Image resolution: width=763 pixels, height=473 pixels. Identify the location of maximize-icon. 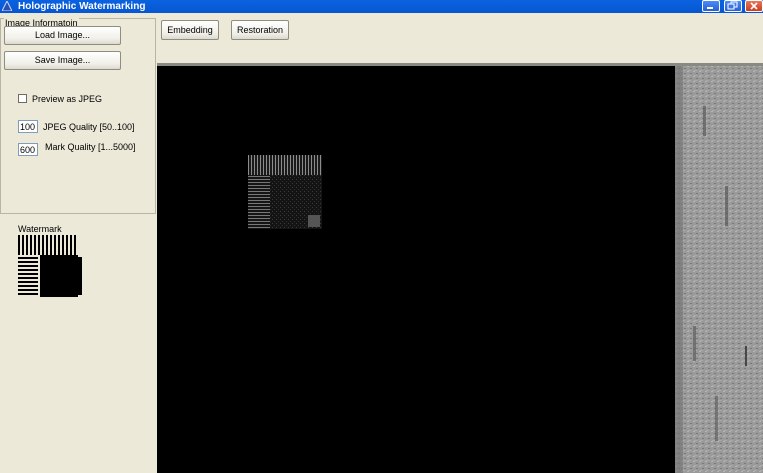
(732, 5).